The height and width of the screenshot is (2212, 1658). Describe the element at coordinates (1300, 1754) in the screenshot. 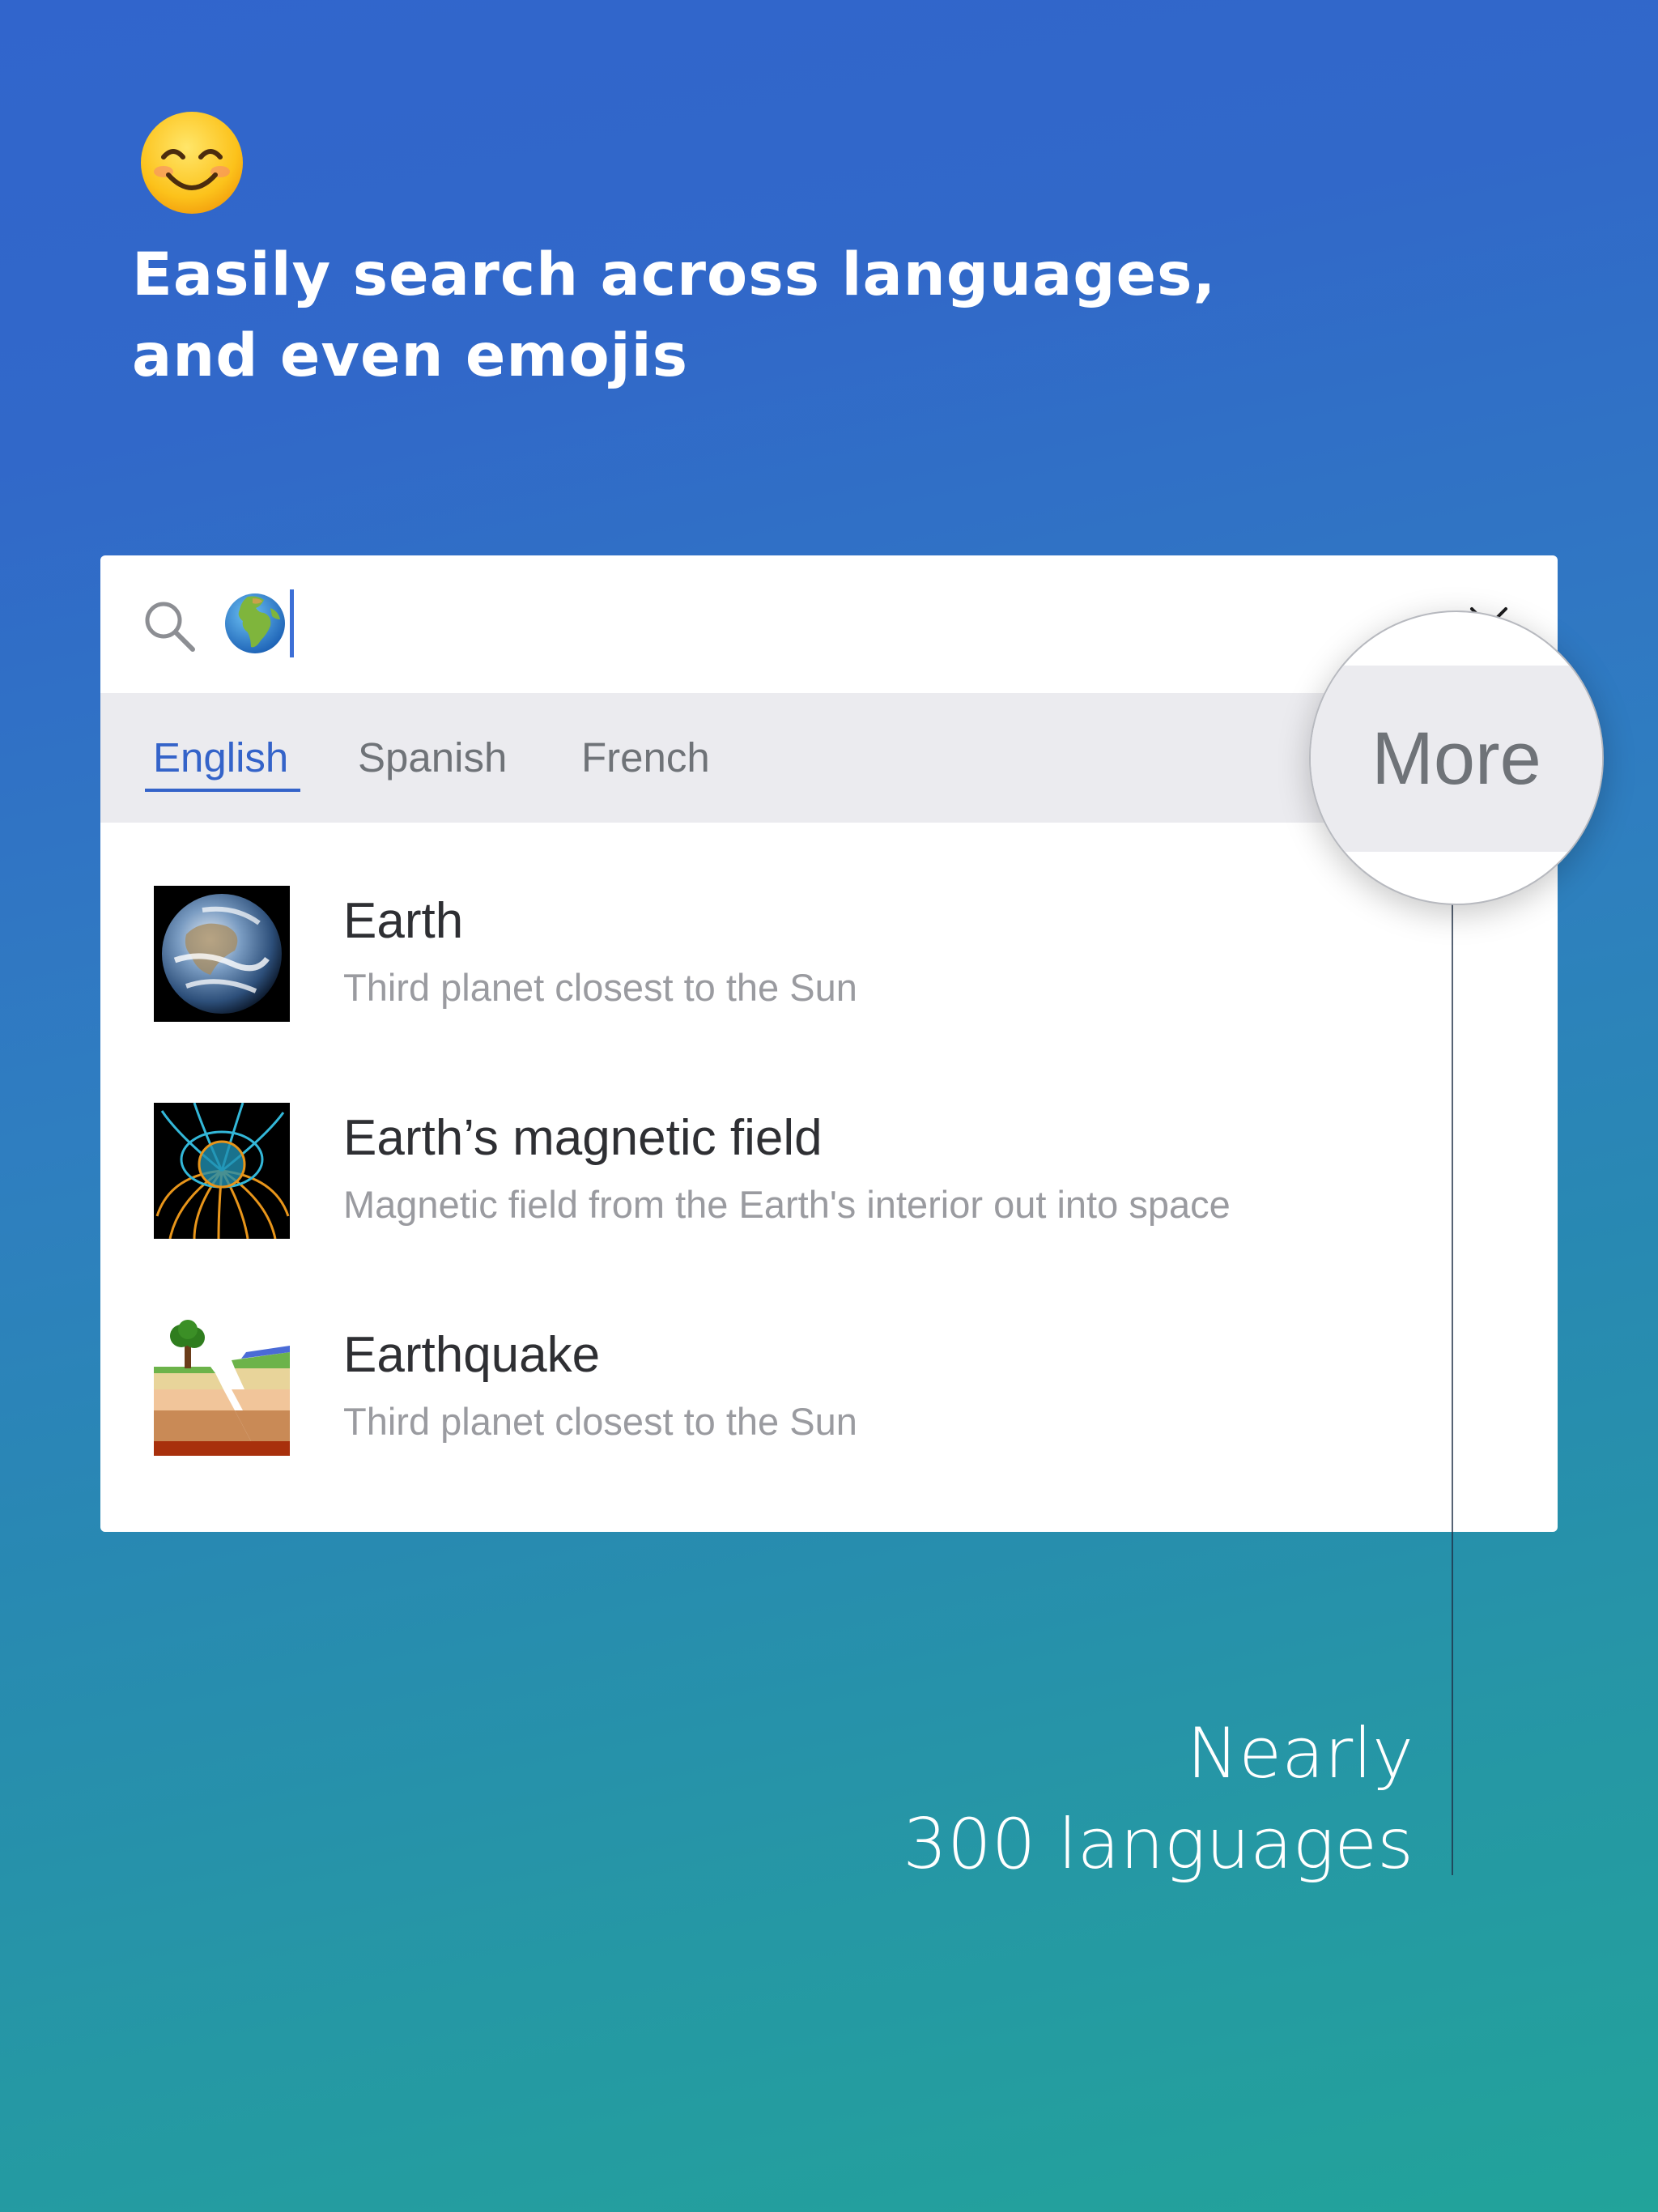

I see `callout-line-1: Nearly` at that location.